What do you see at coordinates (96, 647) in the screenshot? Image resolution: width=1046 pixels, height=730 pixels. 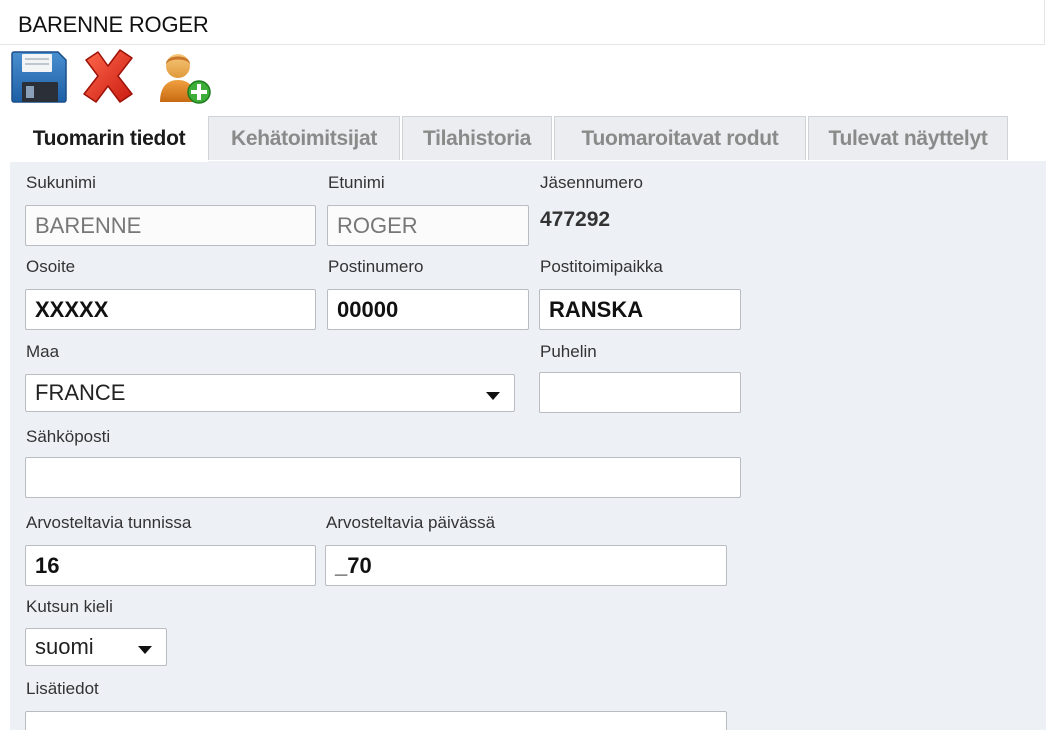 I see `kutsun-kieli-select: suomi` at bounding box center [96, 647].